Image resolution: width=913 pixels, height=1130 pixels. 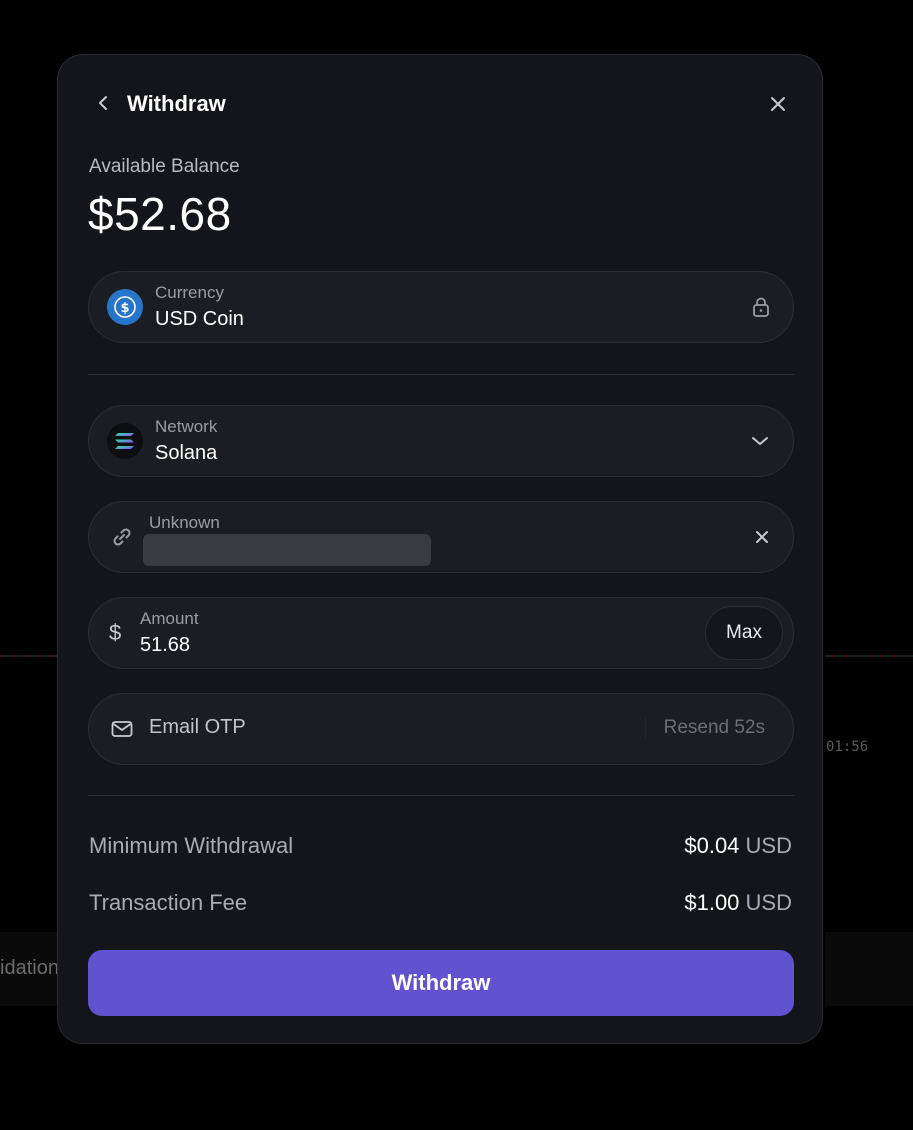 What do you see at coordinates (761, 307) in the screenshot?
I see `lock-icon` at bounding box center [761, 307].